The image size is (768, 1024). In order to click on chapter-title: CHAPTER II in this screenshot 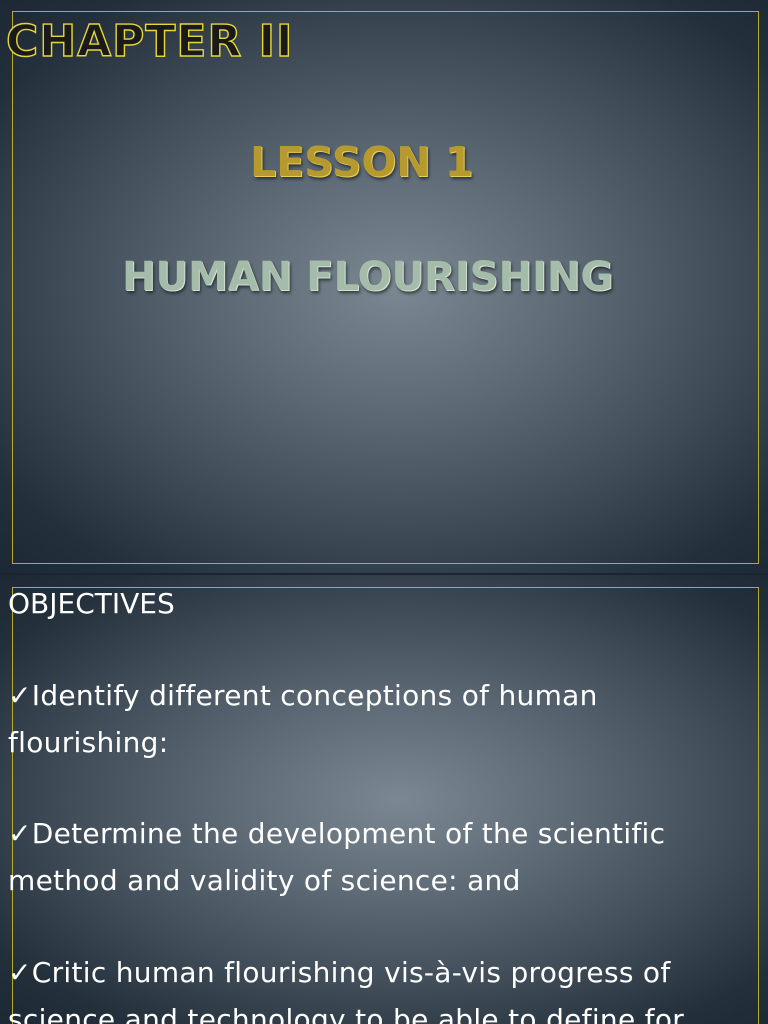, I will do `click(149, 41)`.